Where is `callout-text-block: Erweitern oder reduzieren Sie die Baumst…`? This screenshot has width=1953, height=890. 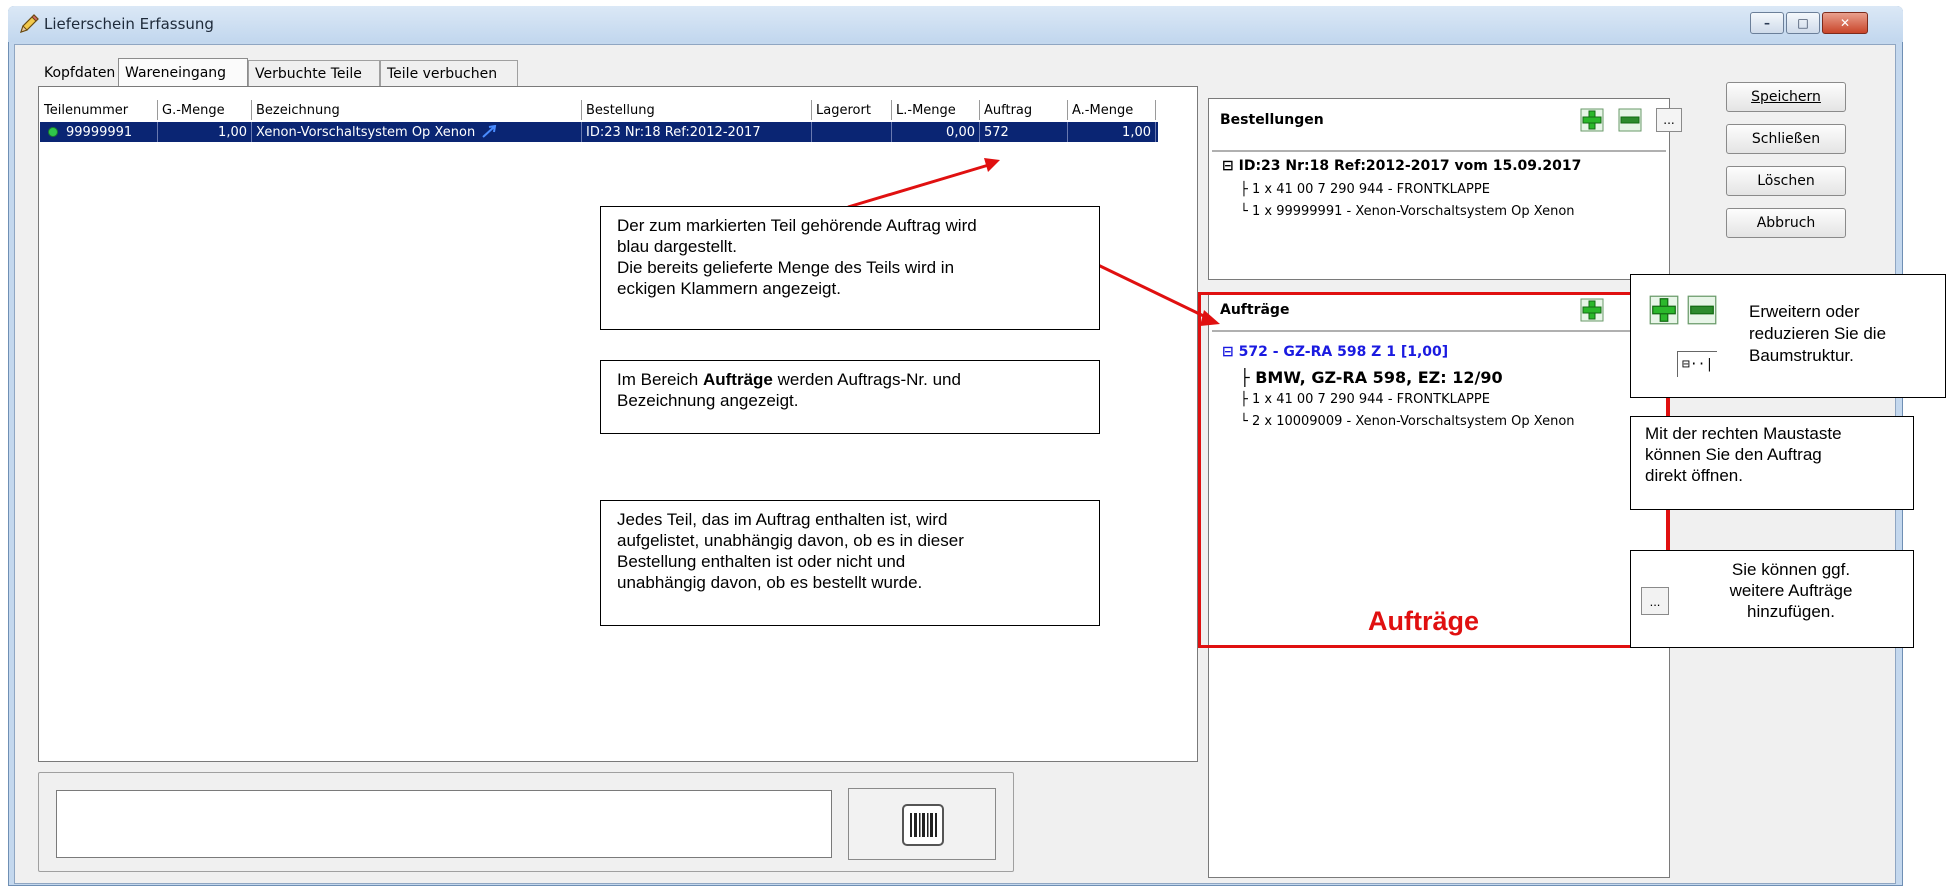 callout-text-block: Erweitern oder reduzieren Sie die Baumst… is located at coordinates (1817, 334).